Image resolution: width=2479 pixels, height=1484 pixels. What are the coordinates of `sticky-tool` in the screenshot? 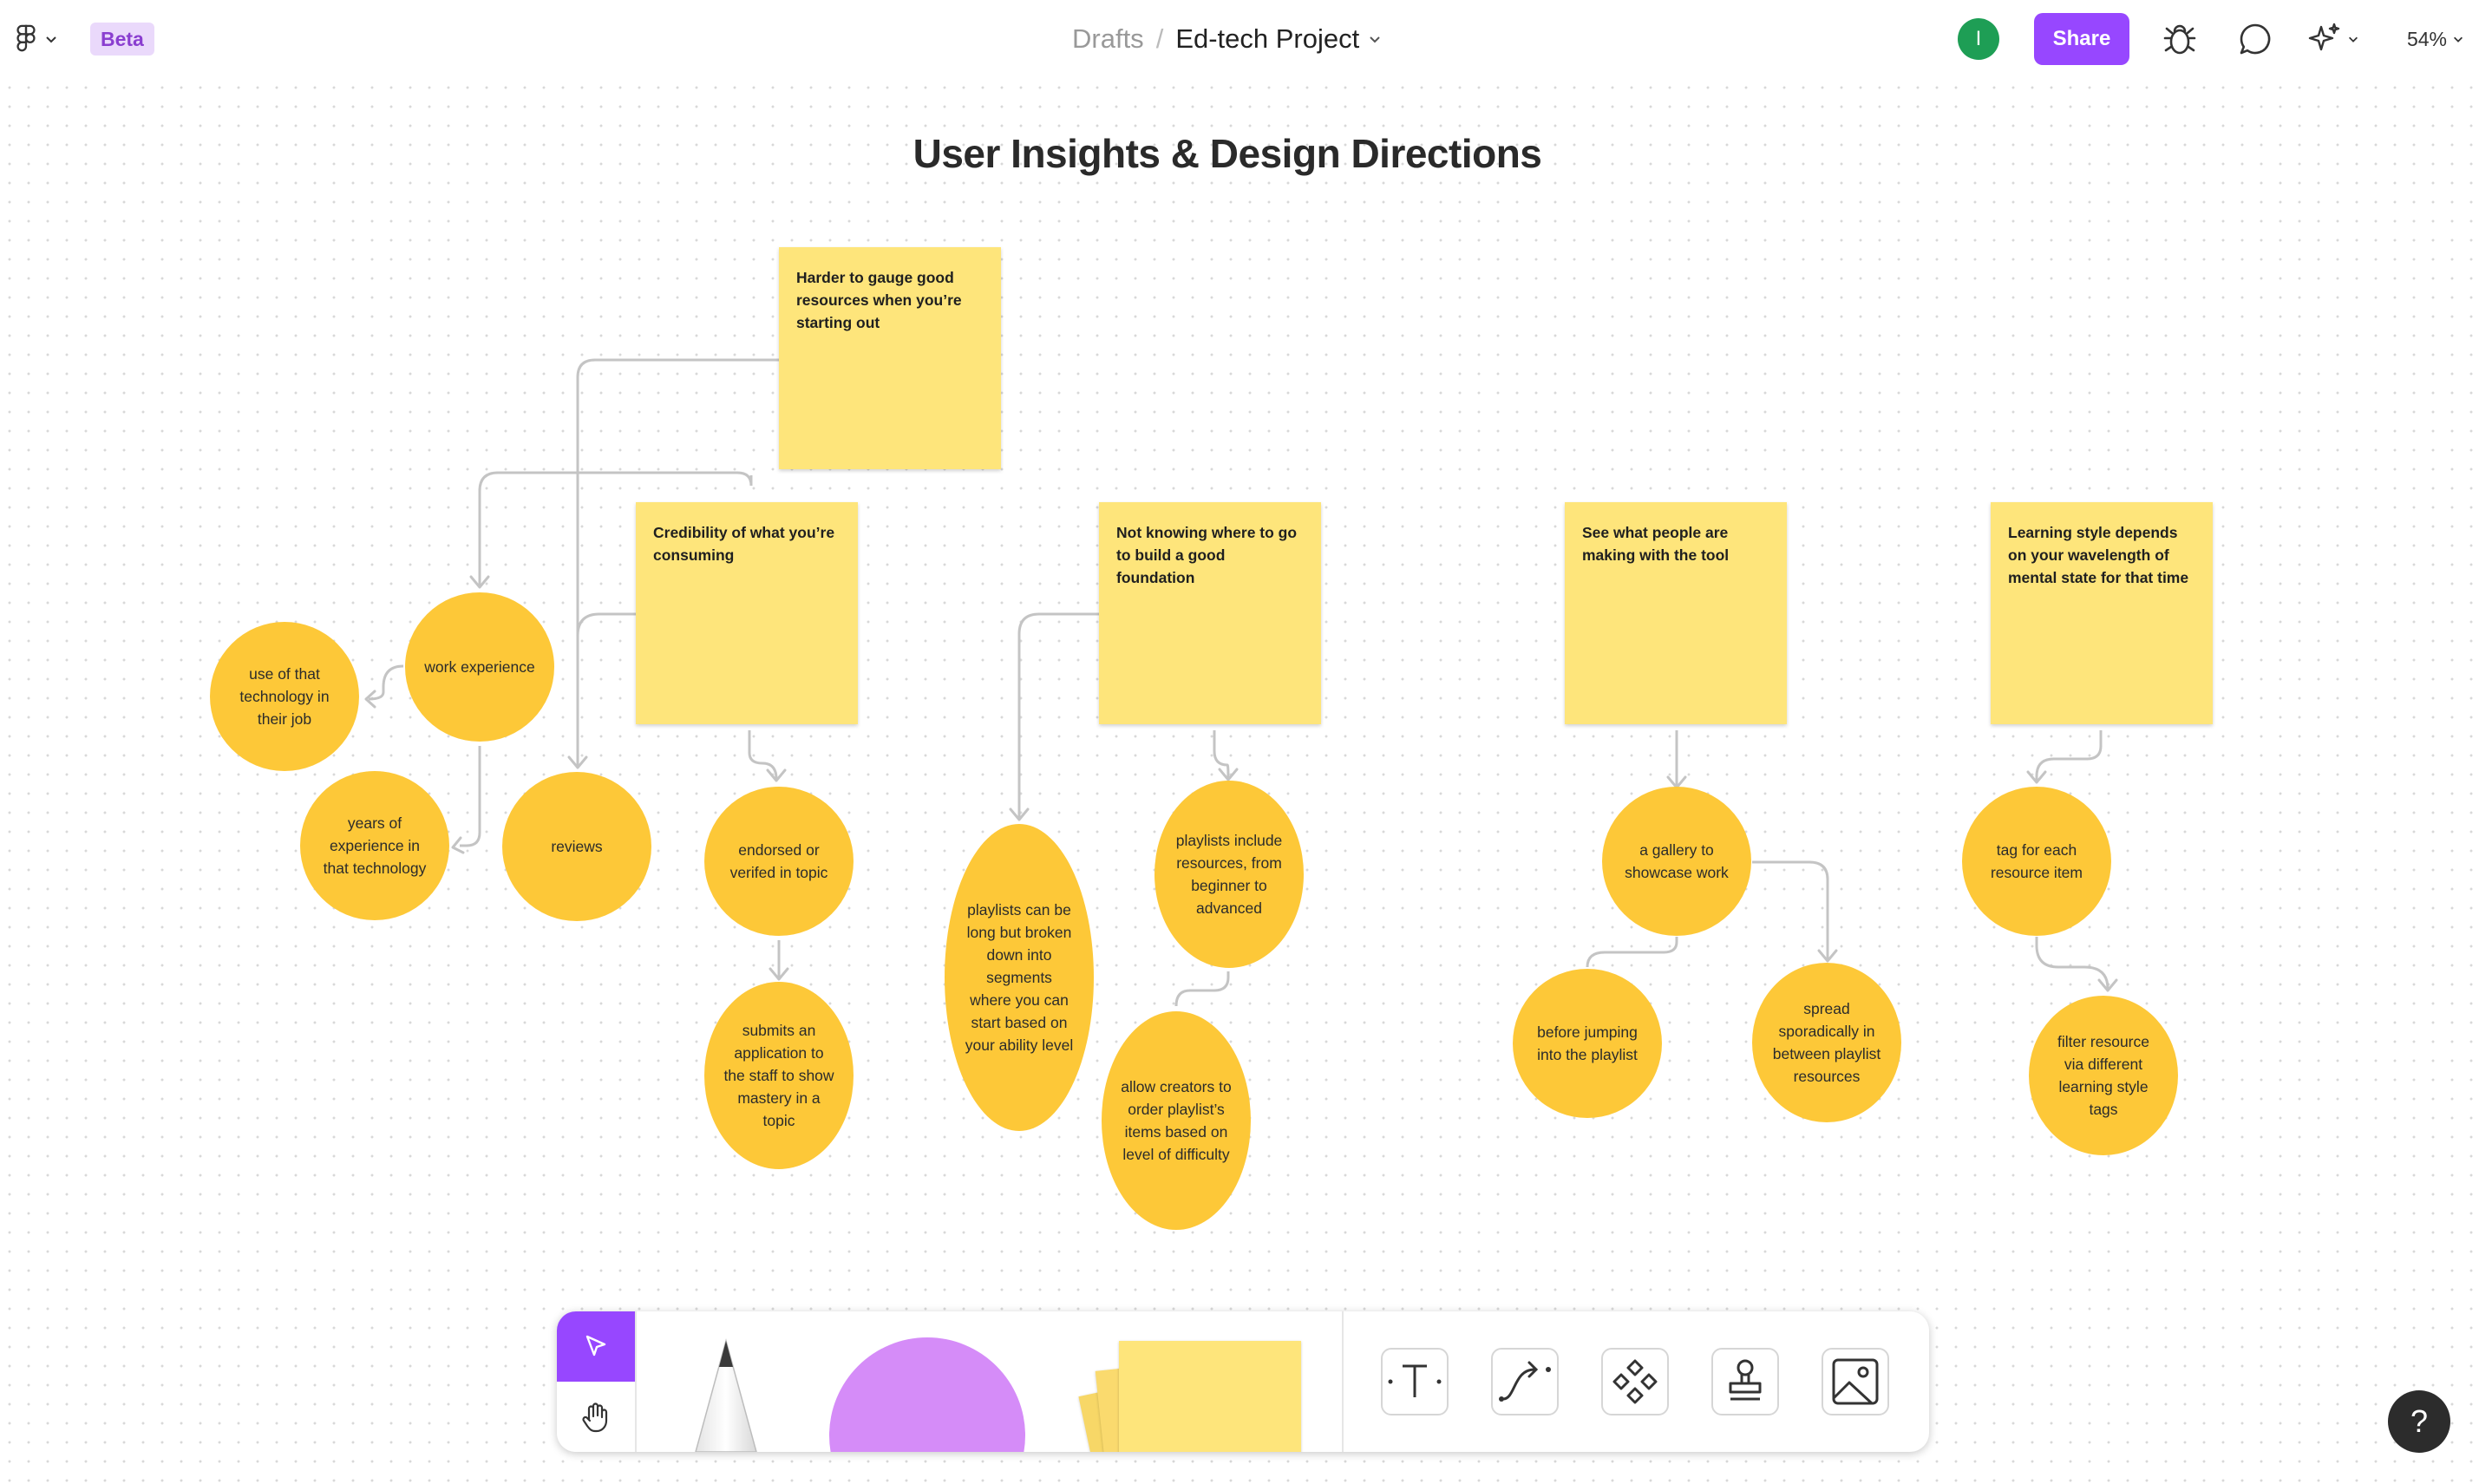 It's located at (1190, 1394).